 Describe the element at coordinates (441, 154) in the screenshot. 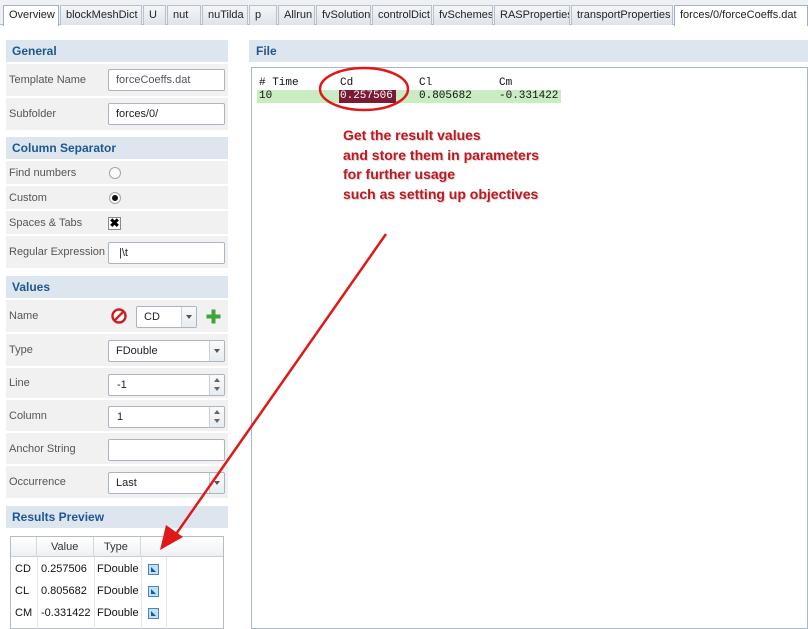

I see `annotation-line: and store them in parameters` at that location.